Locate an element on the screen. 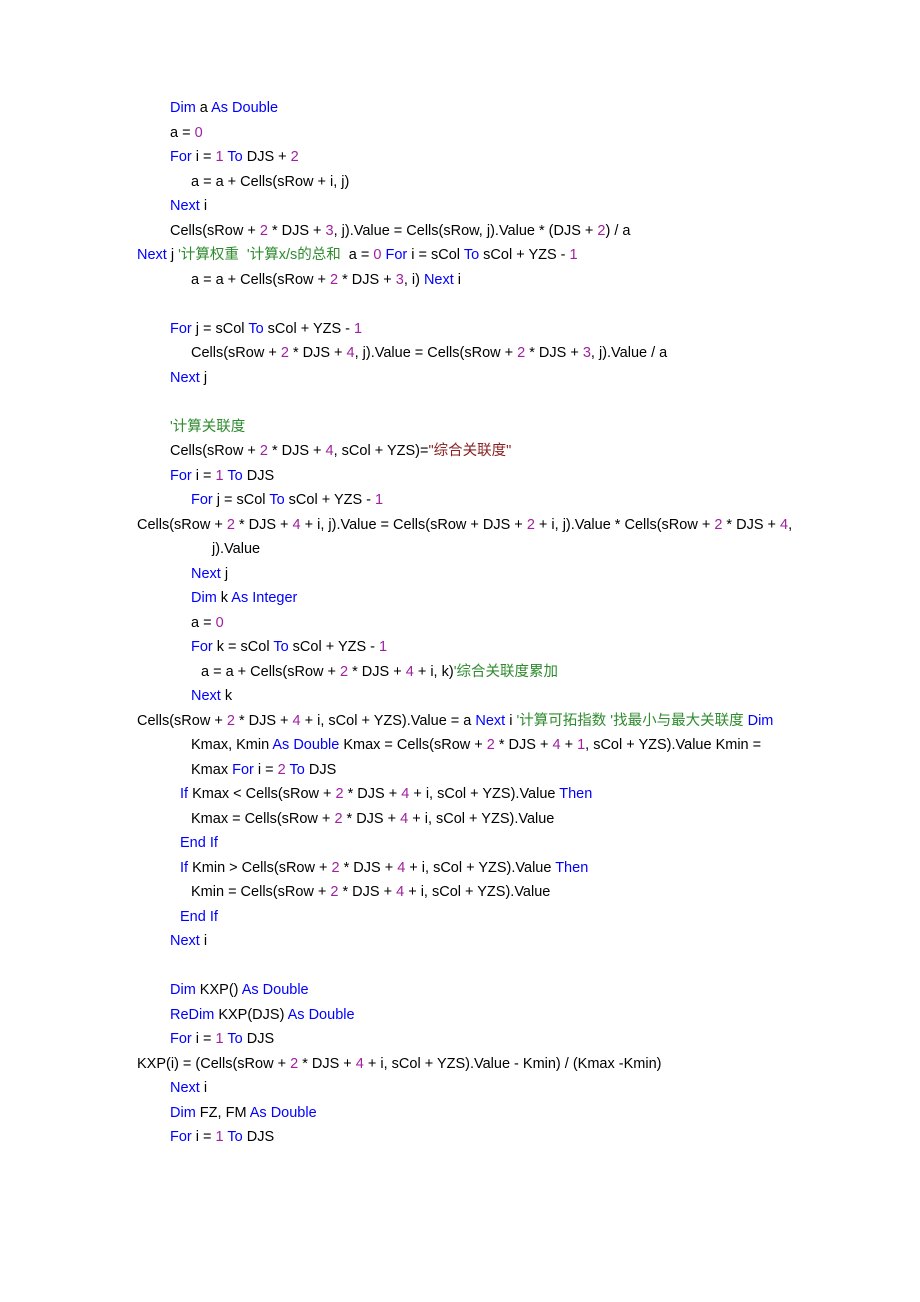 This screenshot has height=1302, width=920. code-token-string: "综合关联度" is located at coordinates (470, 451).